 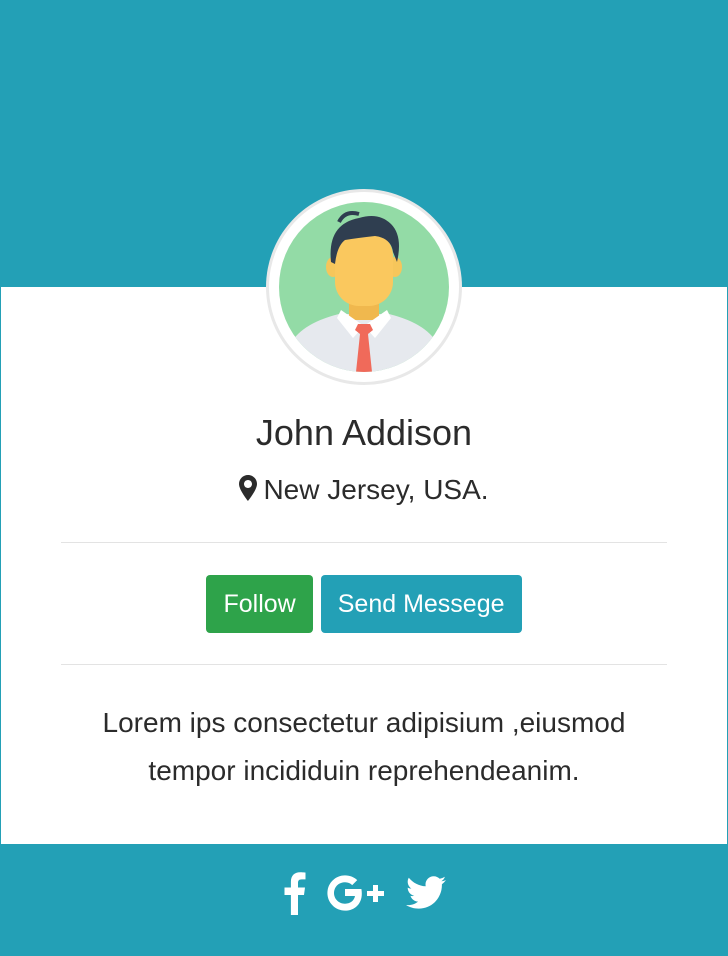 I want to click on follow-button: Follow, so click(x=259, y=604).